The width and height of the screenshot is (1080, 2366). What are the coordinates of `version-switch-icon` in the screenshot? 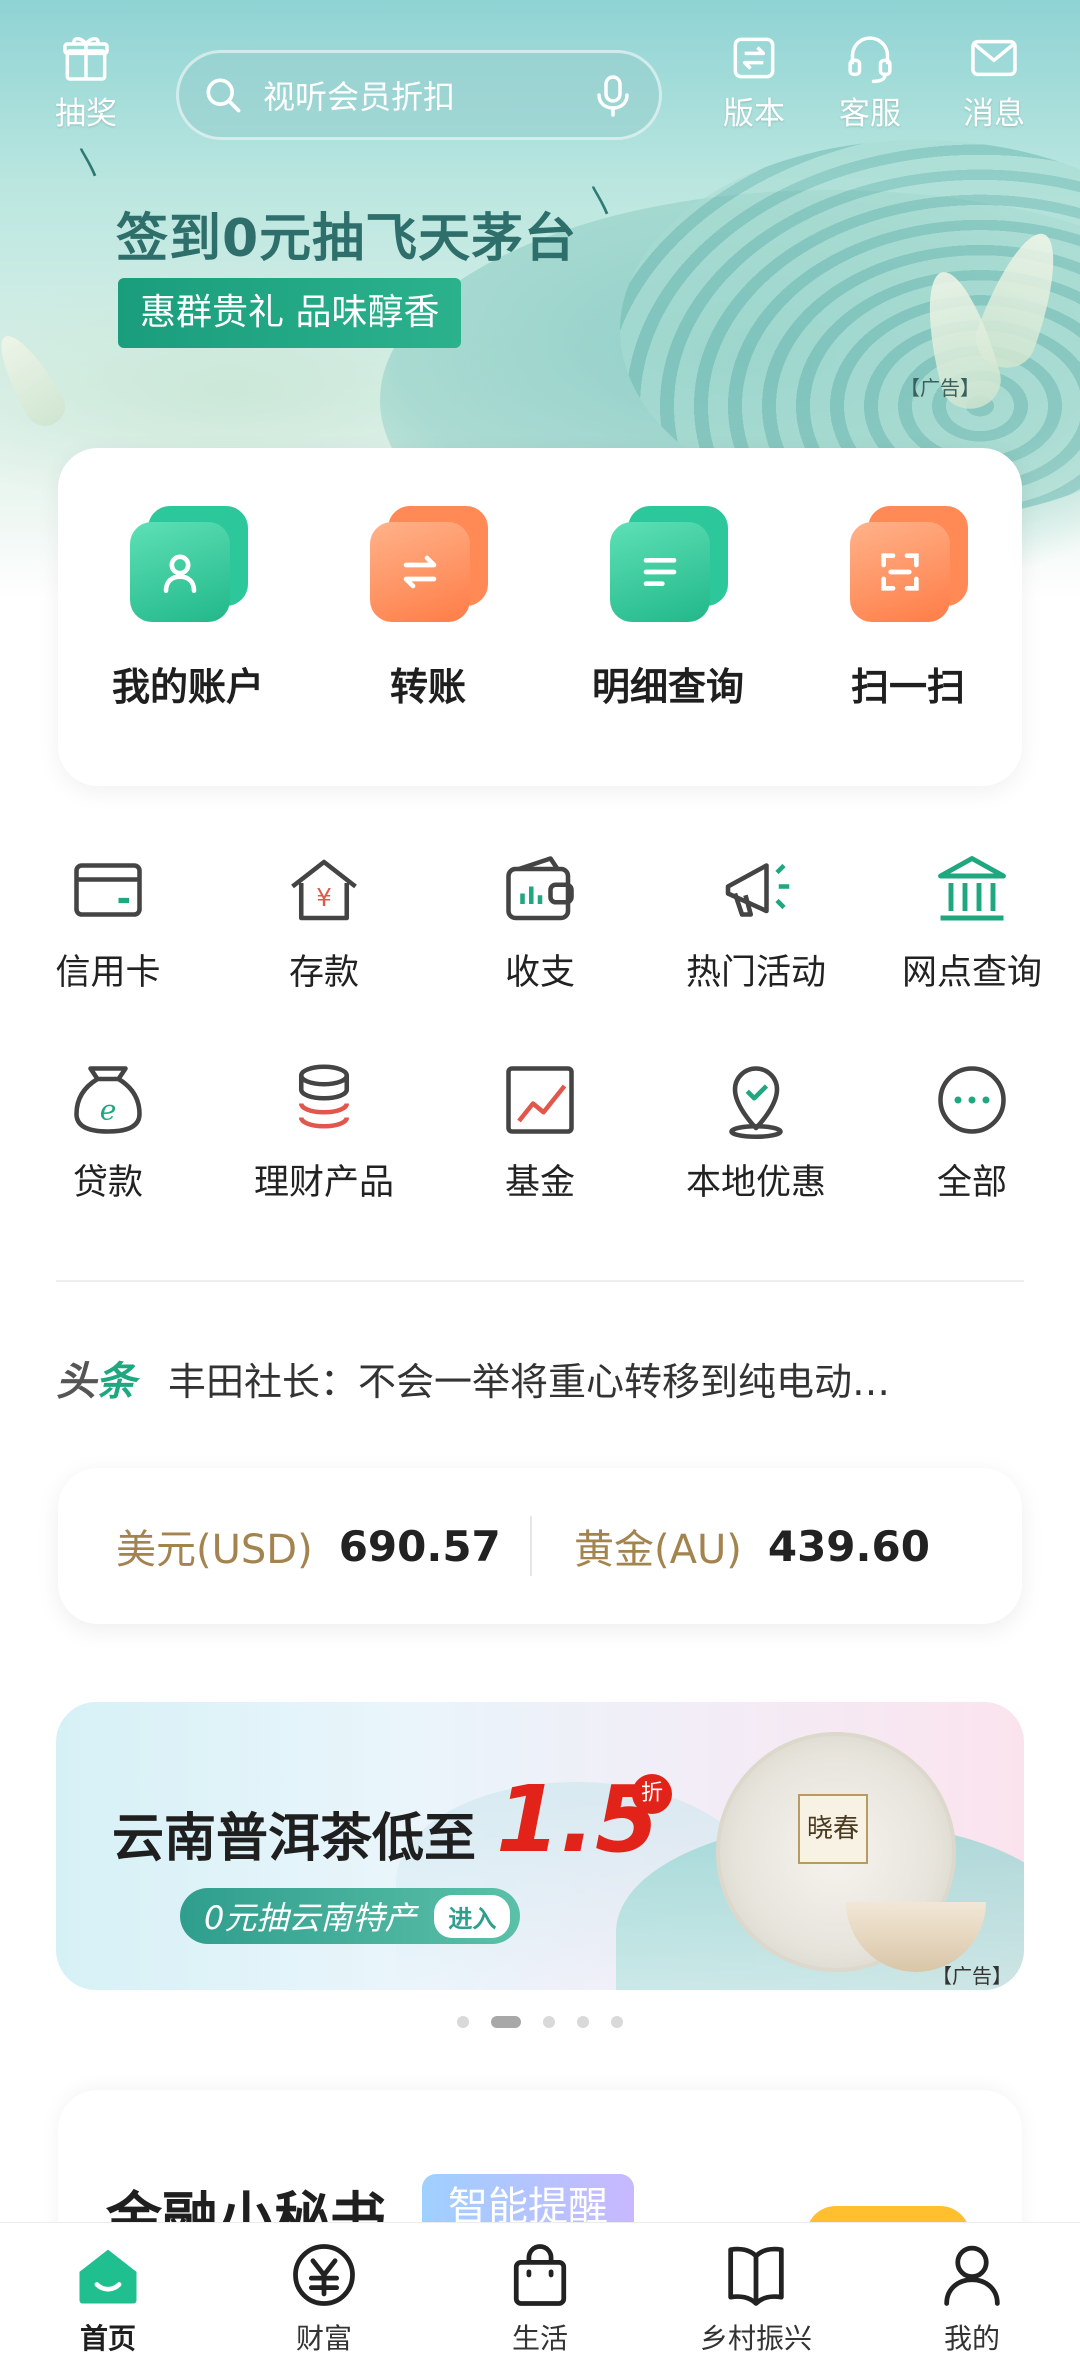 It's located at (754, 58).